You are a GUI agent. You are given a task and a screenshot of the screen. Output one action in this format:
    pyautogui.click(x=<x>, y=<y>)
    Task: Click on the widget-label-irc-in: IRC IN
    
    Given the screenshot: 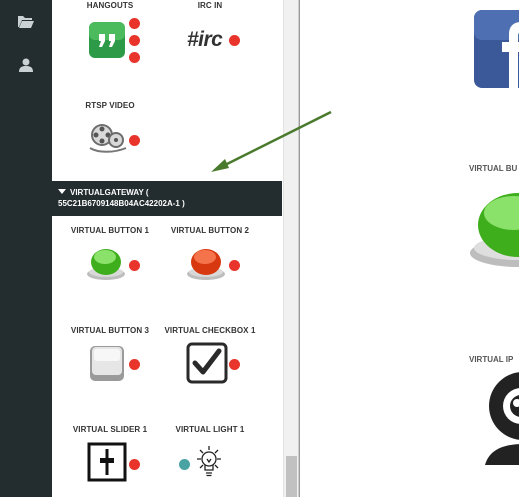 What is the action you would take?
    pyautogui.click(x=210, y=5)
    